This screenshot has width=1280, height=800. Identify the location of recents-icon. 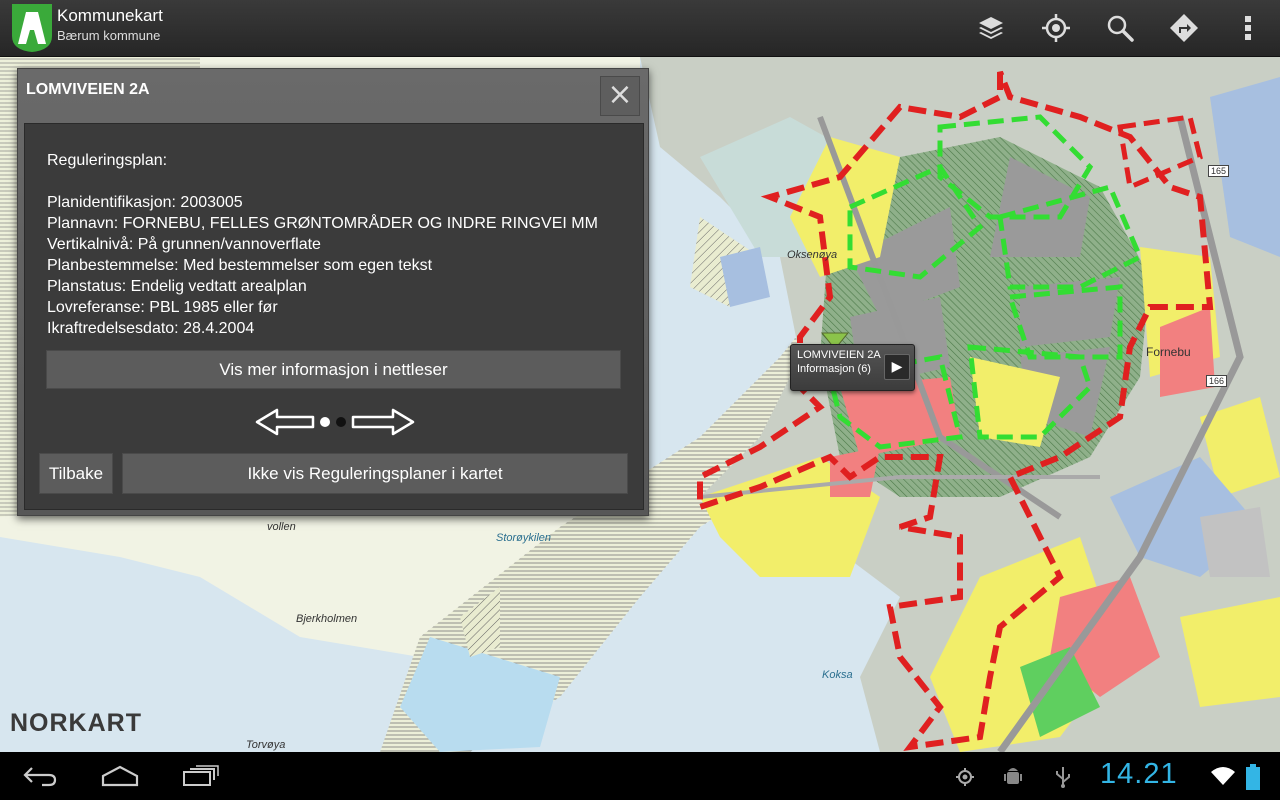
(201, 776).